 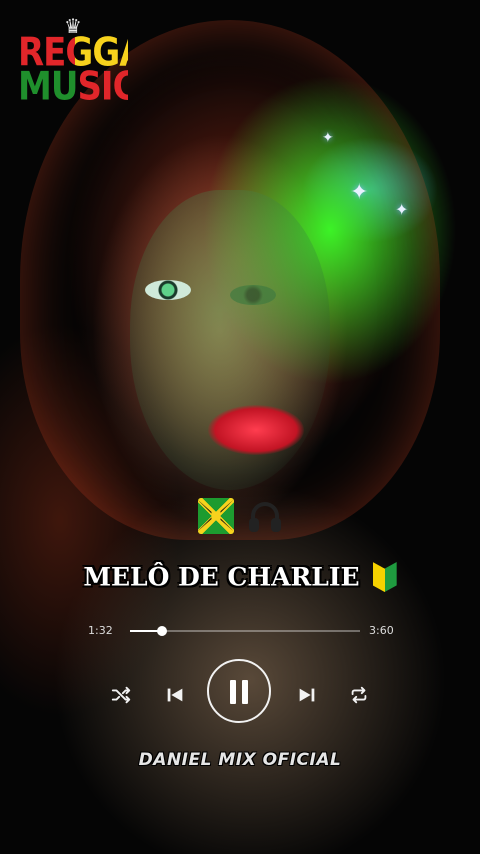 I want to click on jamaica-flag-icon, so click(x=215, y=515).